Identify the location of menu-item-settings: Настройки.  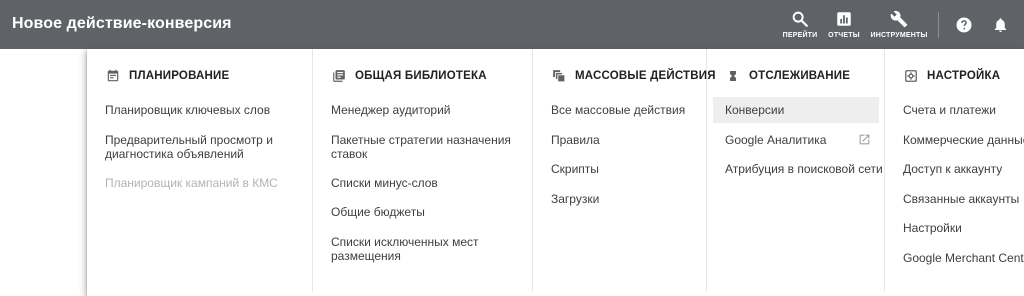
(932, 228).